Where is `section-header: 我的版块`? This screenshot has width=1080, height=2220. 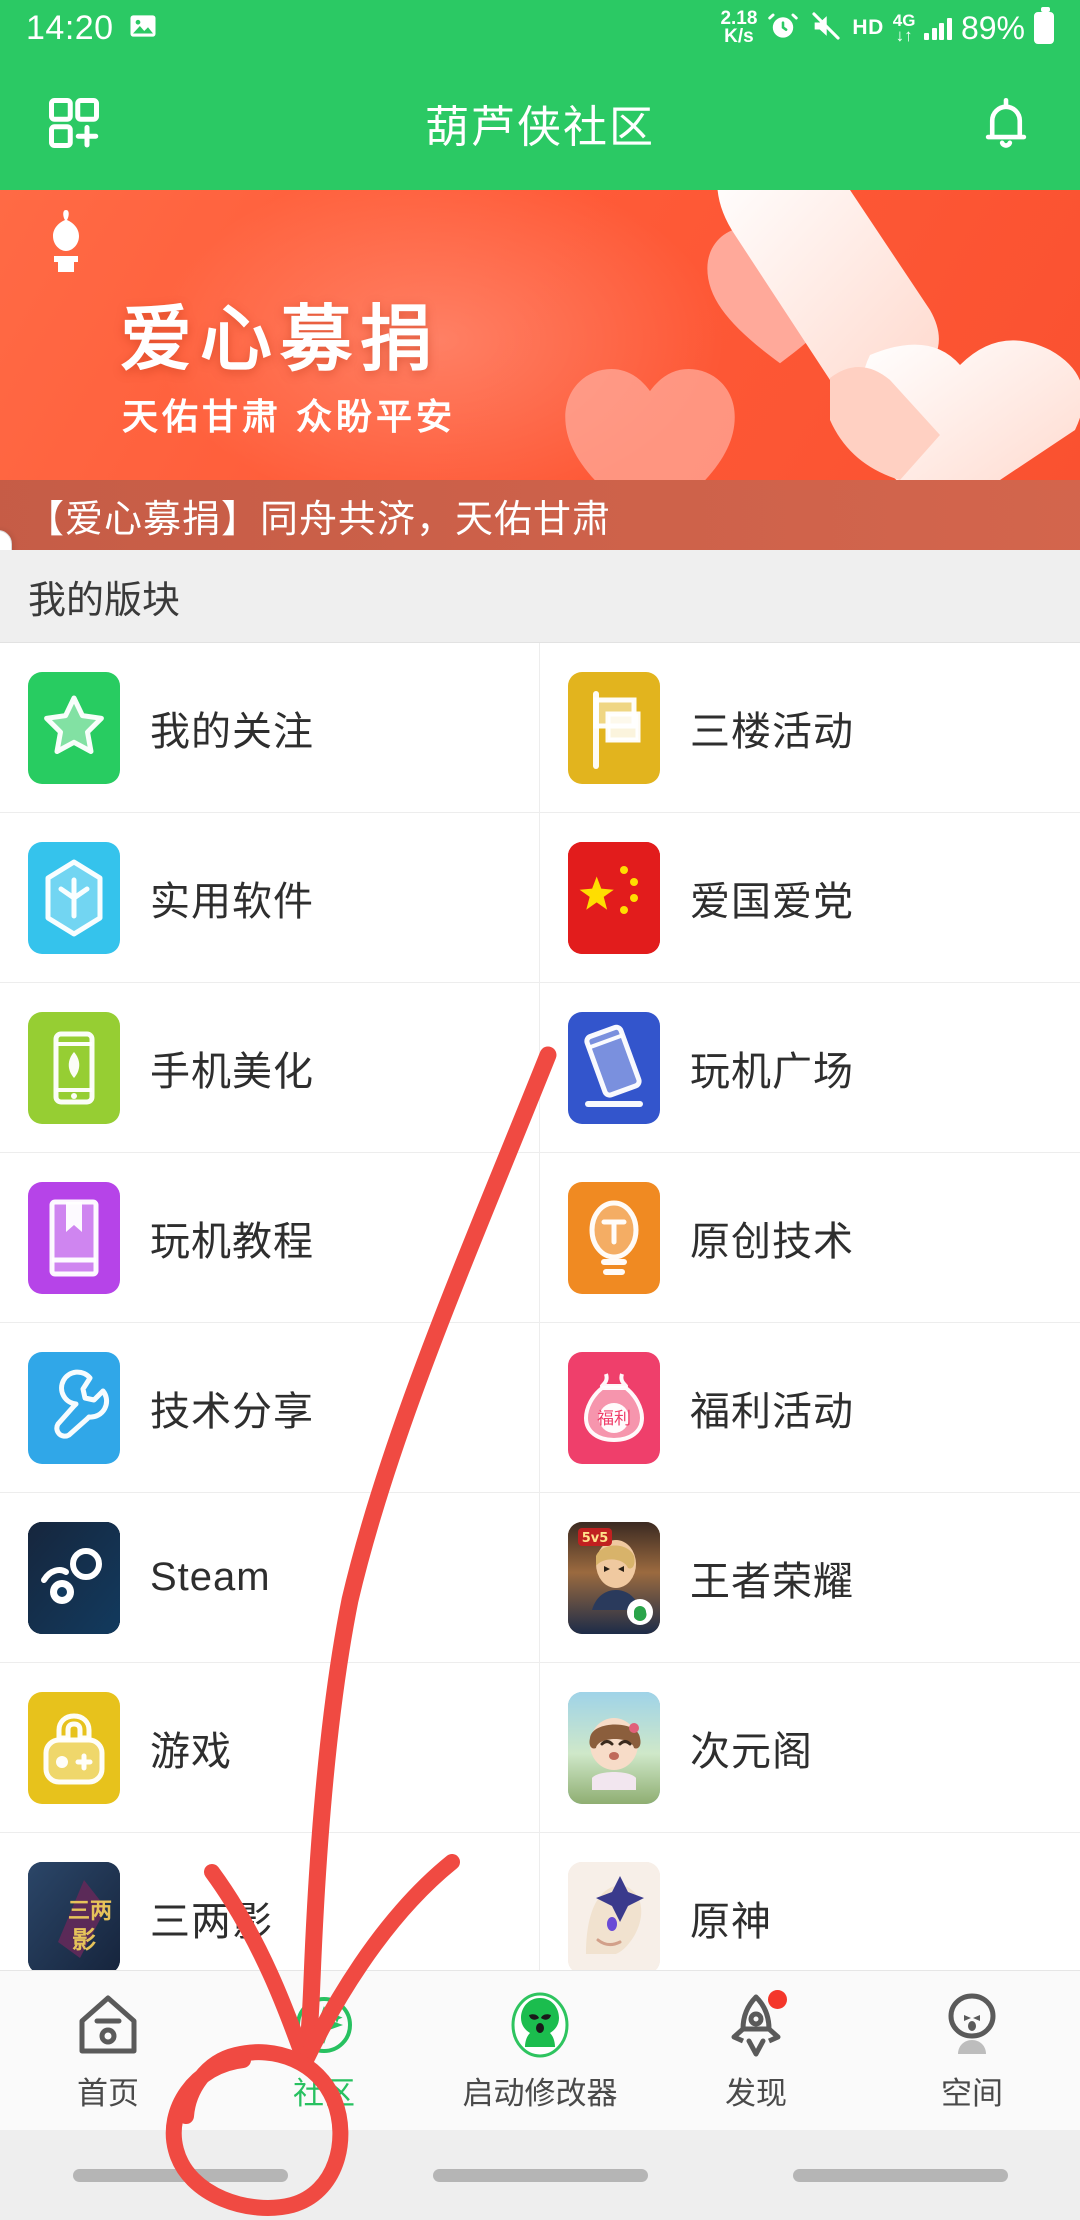
section-header: 我的版块 is located at coordinates (540, 596).